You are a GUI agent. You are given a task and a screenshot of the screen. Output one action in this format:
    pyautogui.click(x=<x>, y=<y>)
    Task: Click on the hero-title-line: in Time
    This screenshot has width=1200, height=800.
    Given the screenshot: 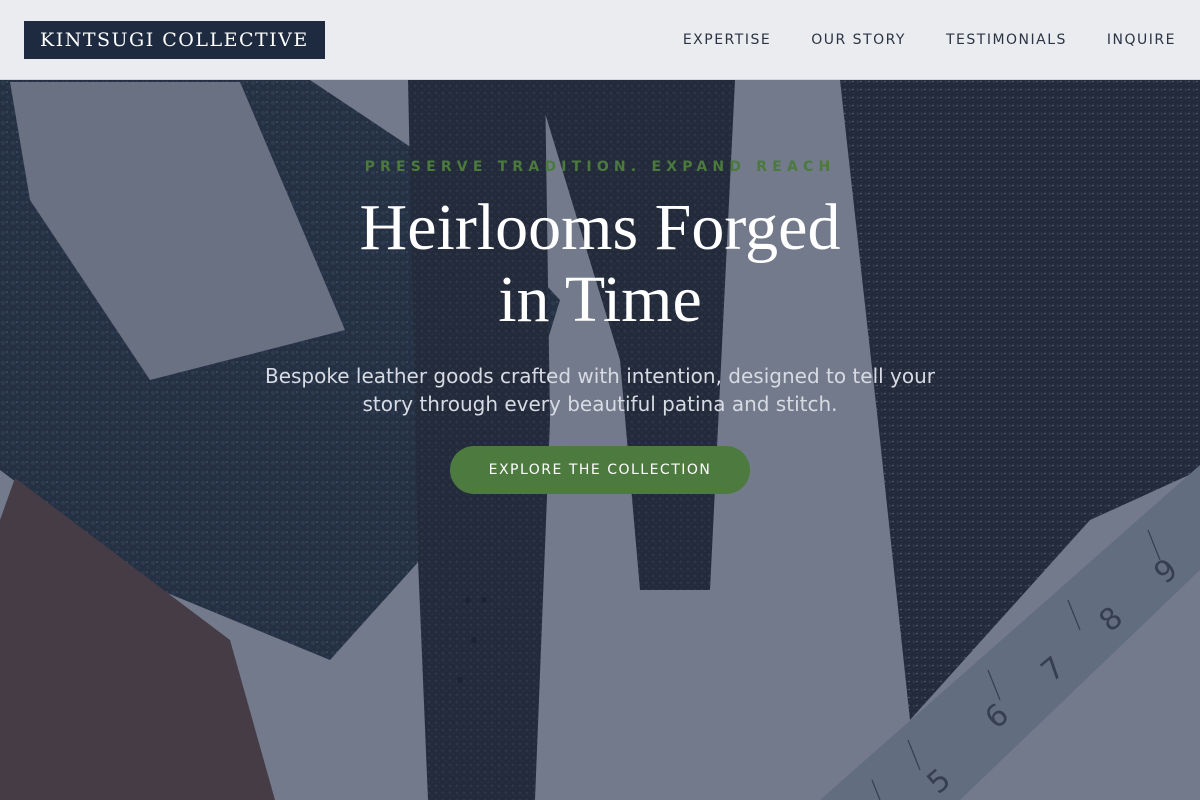 What is the action you would take?
    pyautogui.click(x=600, y=299)
    